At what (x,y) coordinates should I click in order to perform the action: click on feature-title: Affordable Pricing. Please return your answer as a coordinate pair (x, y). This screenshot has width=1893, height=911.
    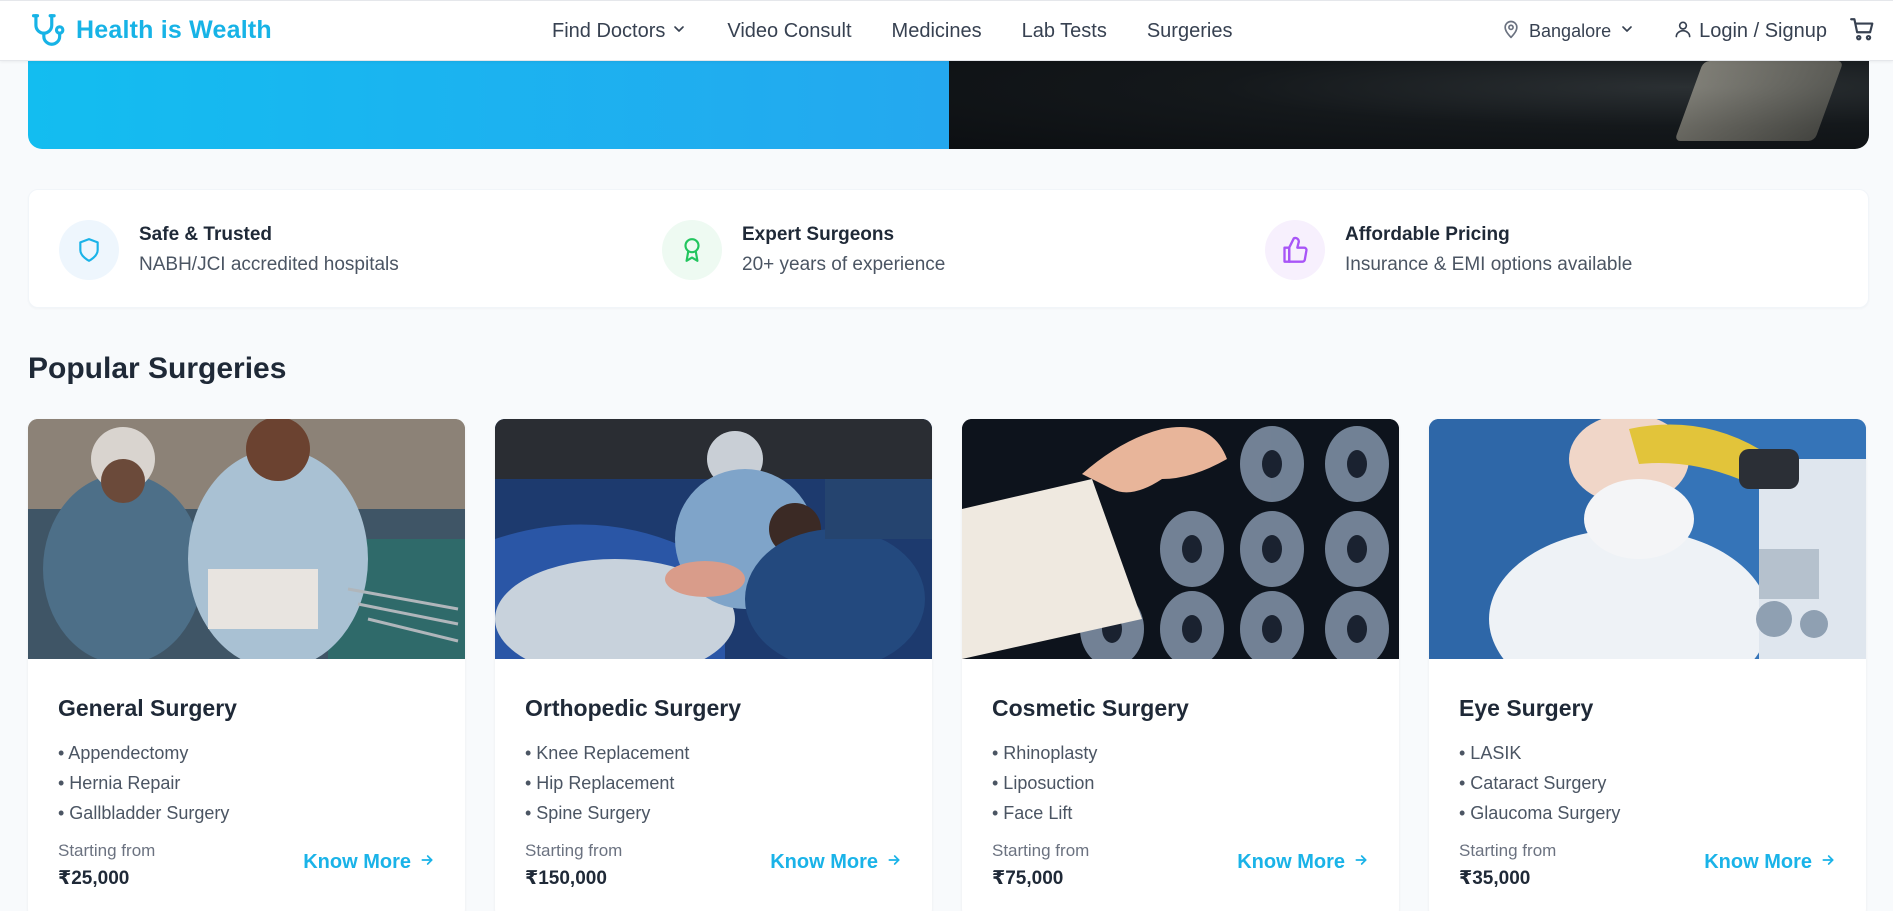
    Looking at the image, I should click on (1427, 234).